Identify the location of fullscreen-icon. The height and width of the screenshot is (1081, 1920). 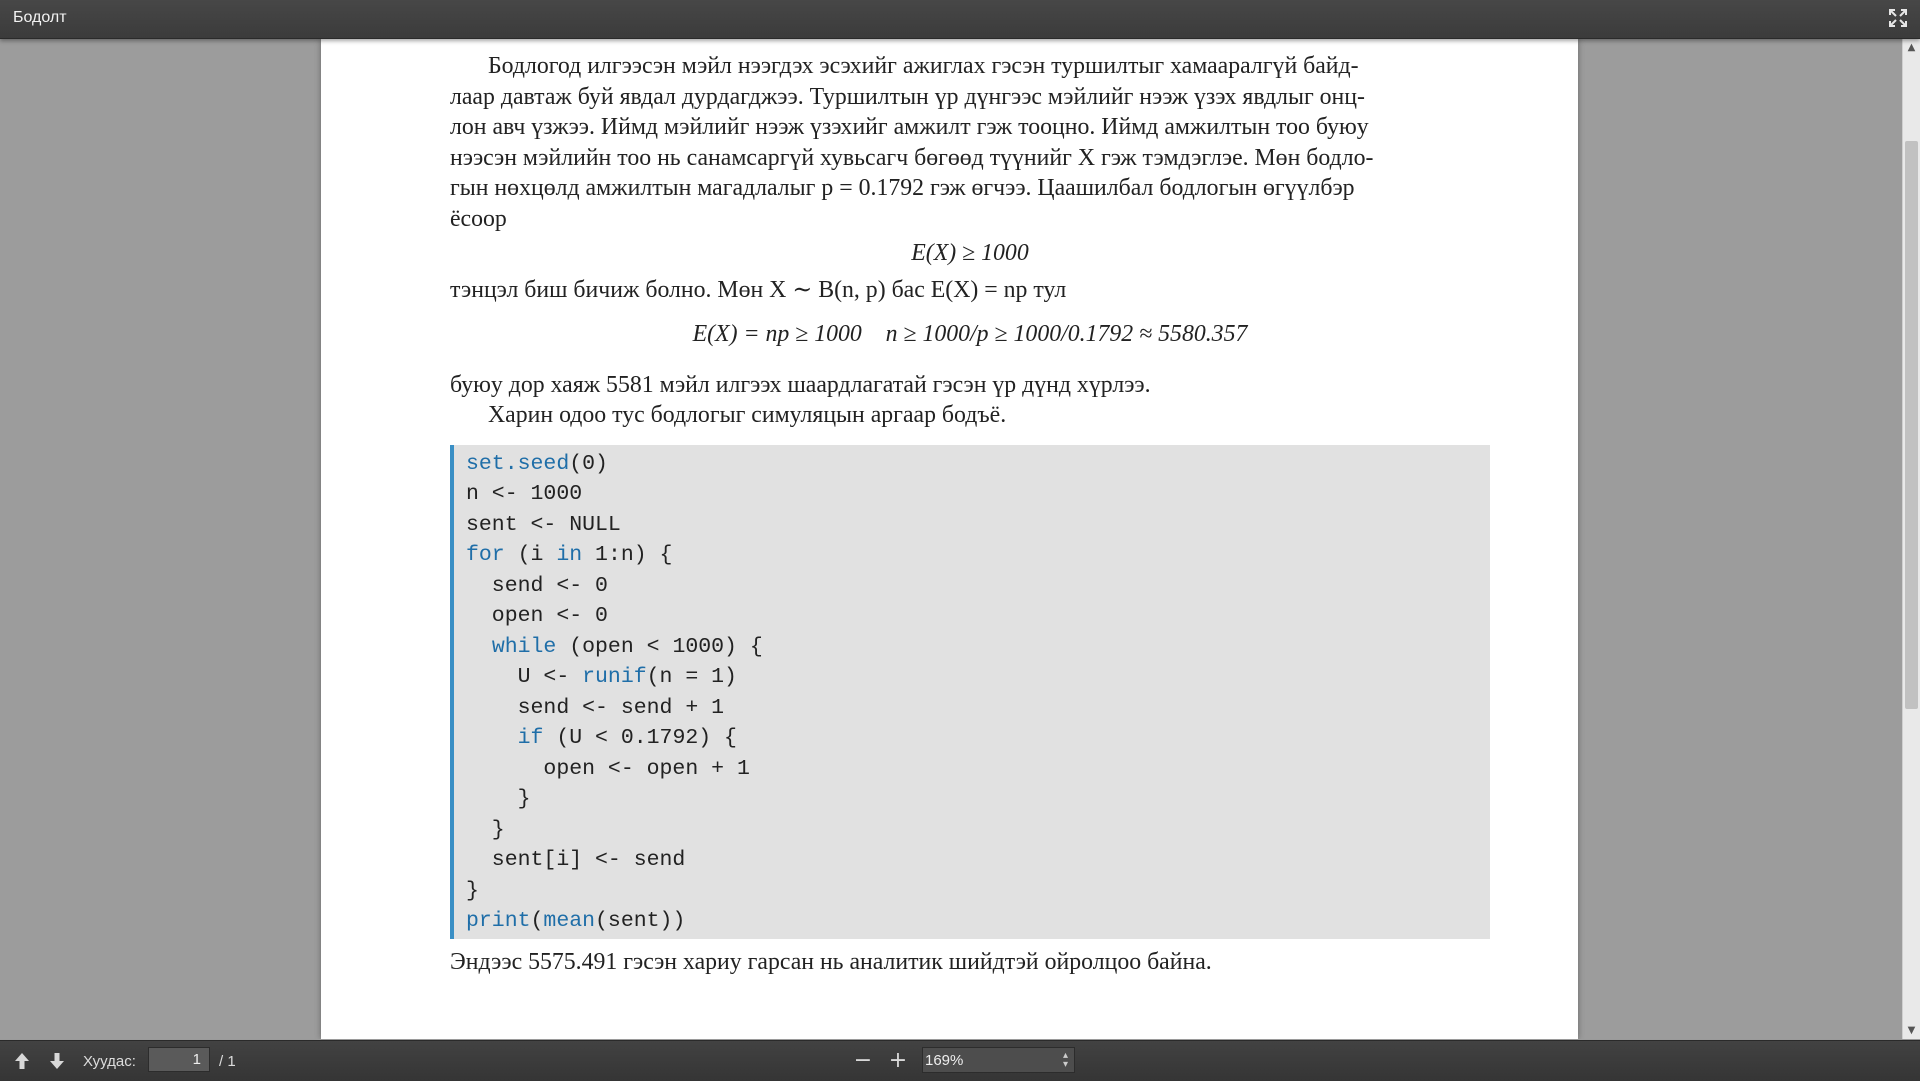
(1898, 18).